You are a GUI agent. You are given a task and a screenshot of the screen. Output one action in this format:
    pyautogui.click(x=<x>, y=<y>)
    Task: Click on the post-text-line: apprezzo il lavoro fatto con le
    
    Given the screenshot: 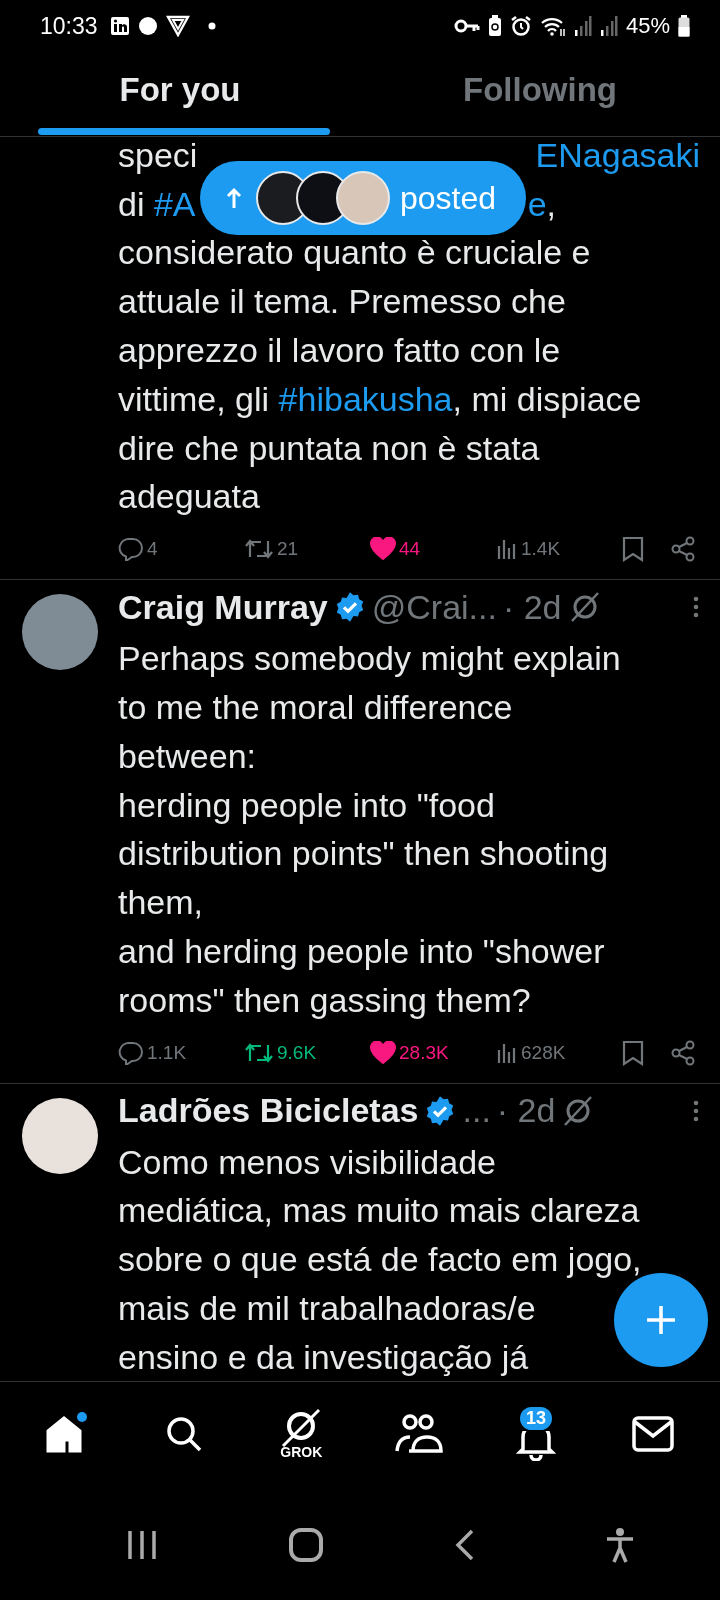 What is the action you would take?
    pyautogui.click(x=339, y=351)
    